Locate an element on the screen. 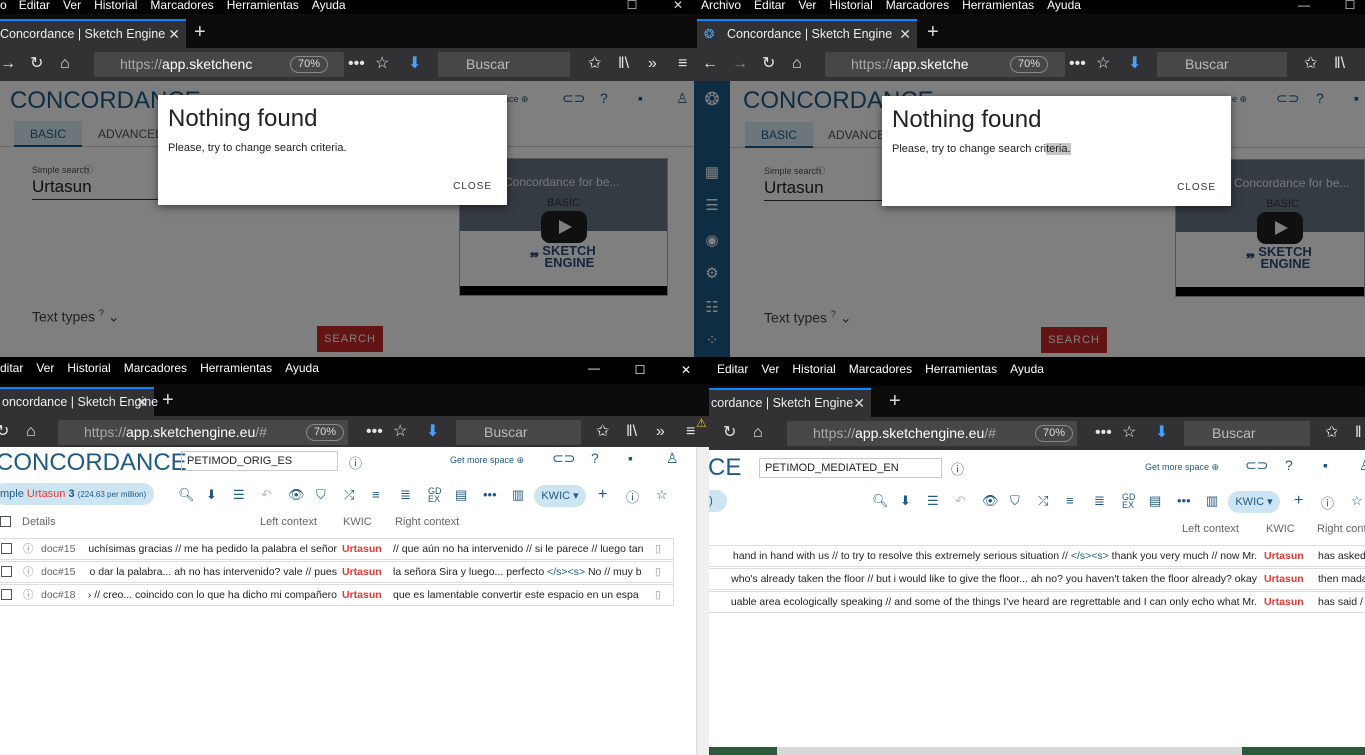  user-icon: ♙ is located at coordinates (1362, 465).